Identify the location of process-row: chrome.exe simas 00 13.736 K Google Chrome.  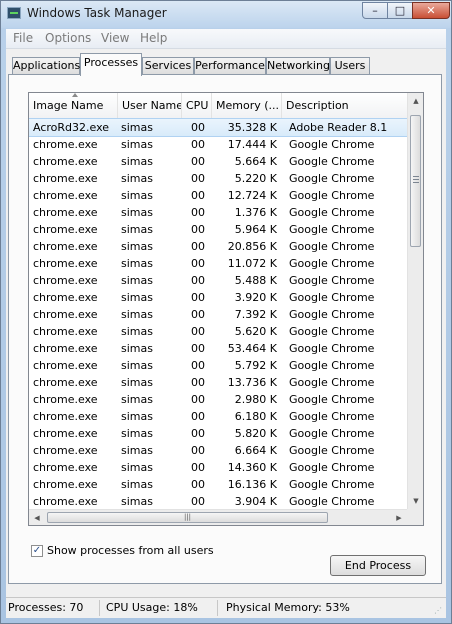
(218, 382).